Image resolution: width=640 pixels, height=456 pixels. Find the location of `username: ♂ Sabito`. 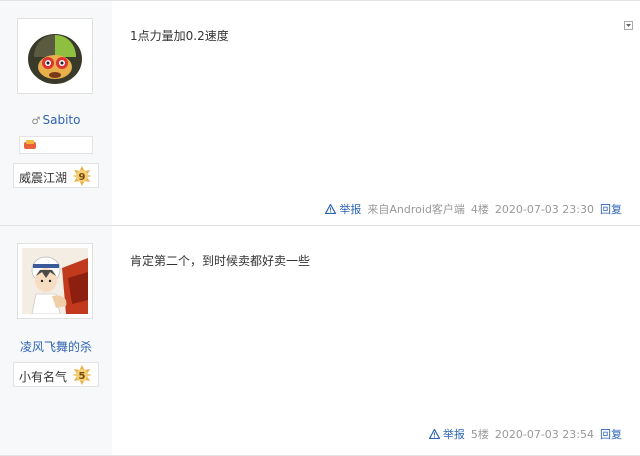

username: ♂ Sabito is located at coordinates (56, 120).